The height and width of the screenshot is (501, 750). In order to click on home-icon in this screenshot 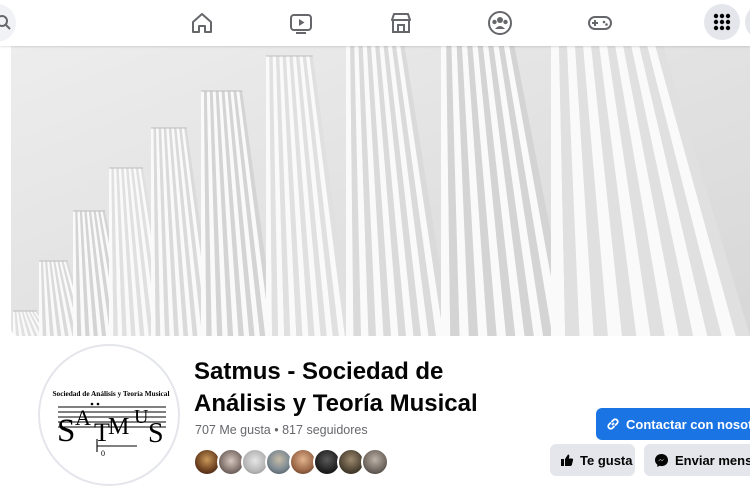, I will do `click(202, 23)`.